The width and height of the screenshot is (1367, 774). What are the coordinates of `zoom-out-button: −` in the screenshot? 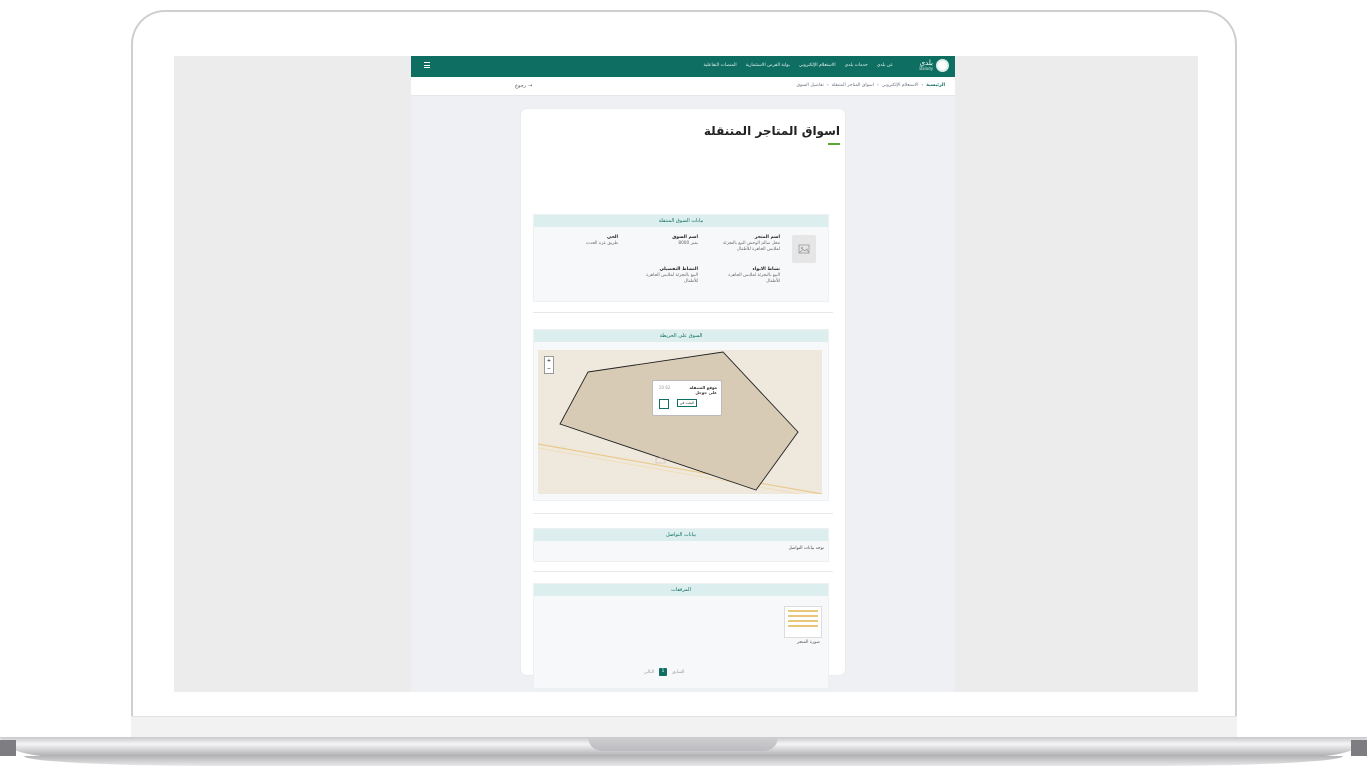 It's located at (549, 369).